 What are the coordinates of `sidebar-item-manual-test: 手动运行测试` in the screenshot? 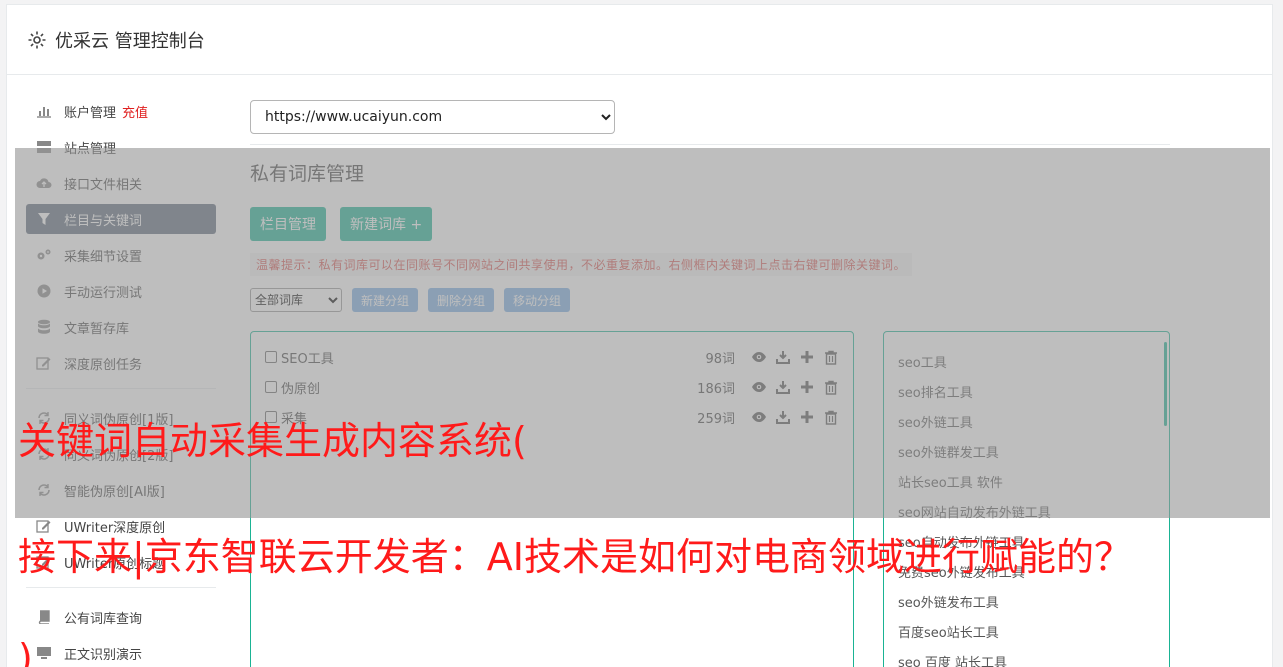 It's located at (121, 291).